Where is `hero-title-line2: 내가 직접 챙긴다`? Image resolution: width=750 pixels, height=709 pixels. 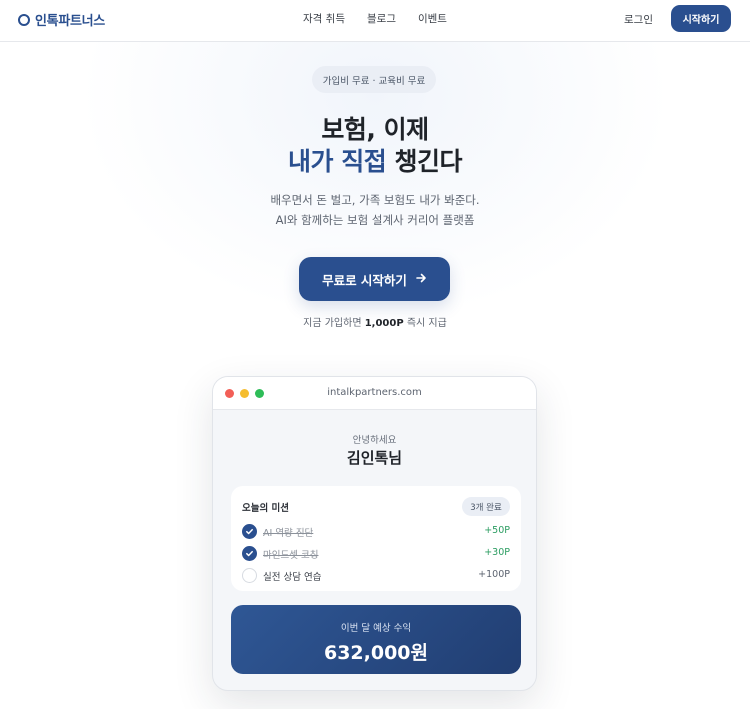
hero-title-line2: 내가 직접 챙긴다 is located at coordinates (375, 160).